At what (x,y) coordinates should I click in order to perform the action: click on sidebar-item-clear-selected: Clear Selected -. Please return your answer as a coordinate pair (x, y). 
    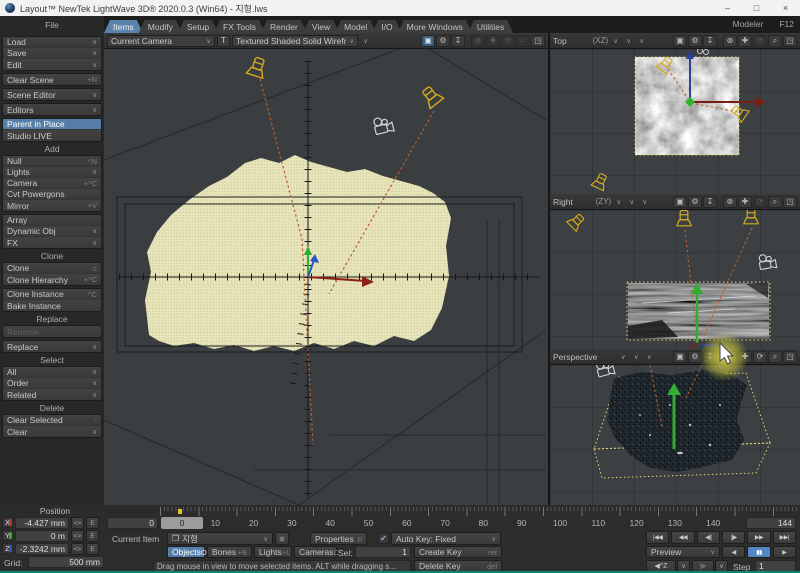
    Looking at the image, I should click on (52, 420).